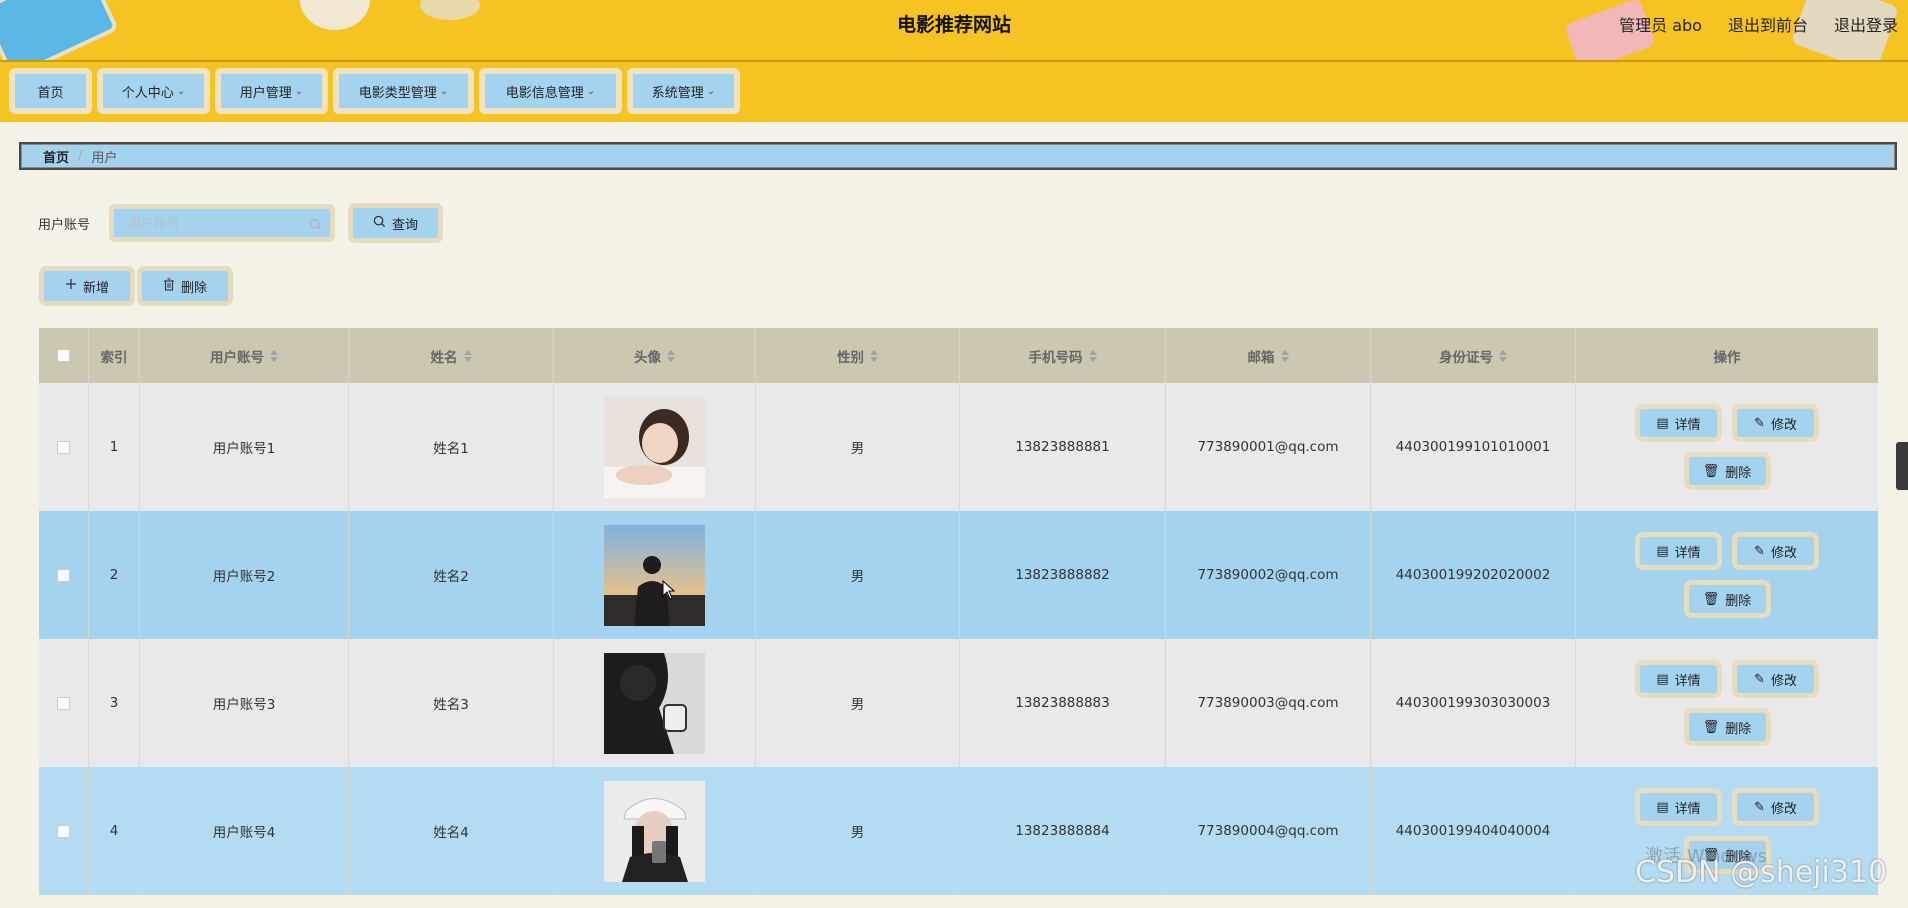 The image size is (1908, 908). I want to click on query-button: 查询, so click(395, 223).